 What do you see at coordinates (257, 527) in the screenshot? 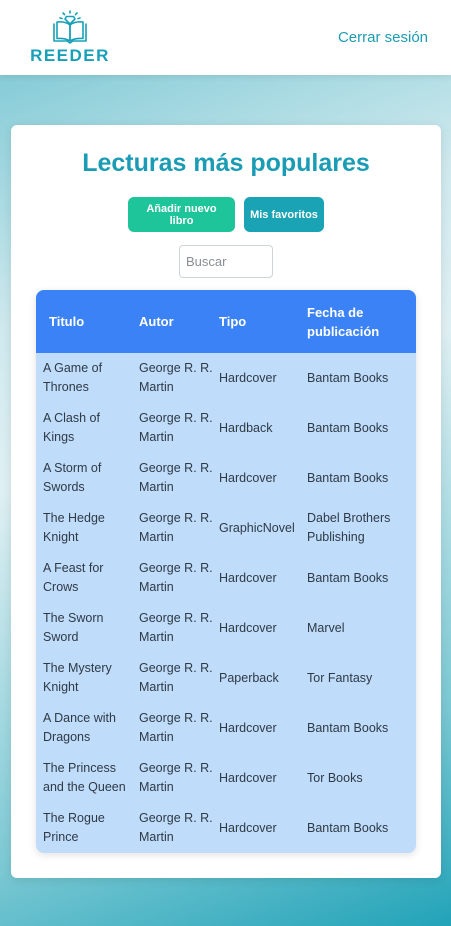
I see `cell-type: GraphicNovel` at bounding box center [257, 527].